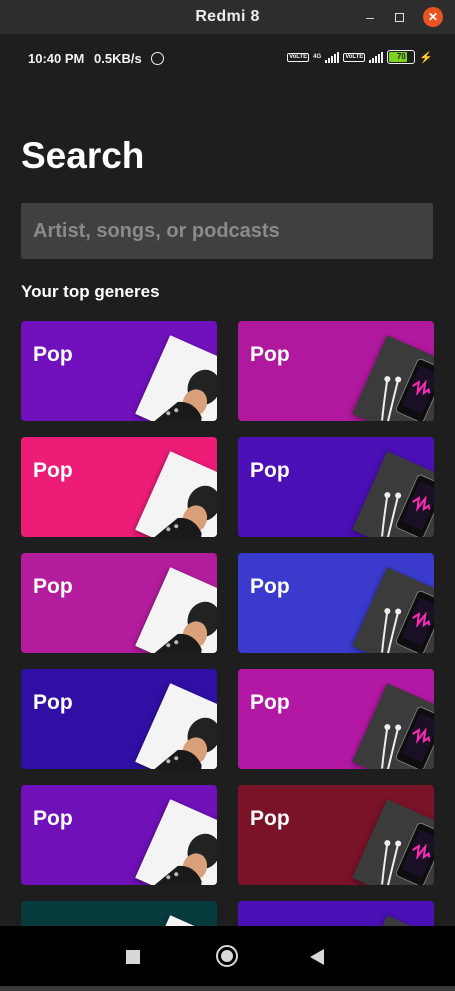 The width and height of the screenshot is (455, 991). What do you see at coordinates (317, 57) in the screenshot?
I see `network-type: 4G` at bounding box center [317, 57].